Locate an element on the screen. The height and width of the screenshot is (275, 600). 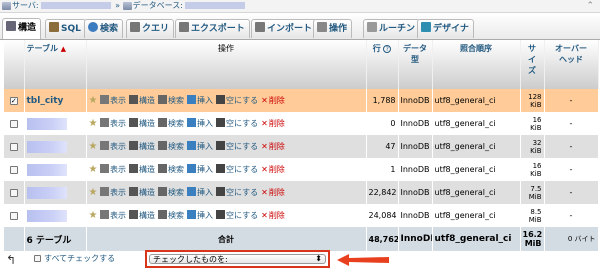
tab-designer: デザイナ is located at coordinates (445, 28).